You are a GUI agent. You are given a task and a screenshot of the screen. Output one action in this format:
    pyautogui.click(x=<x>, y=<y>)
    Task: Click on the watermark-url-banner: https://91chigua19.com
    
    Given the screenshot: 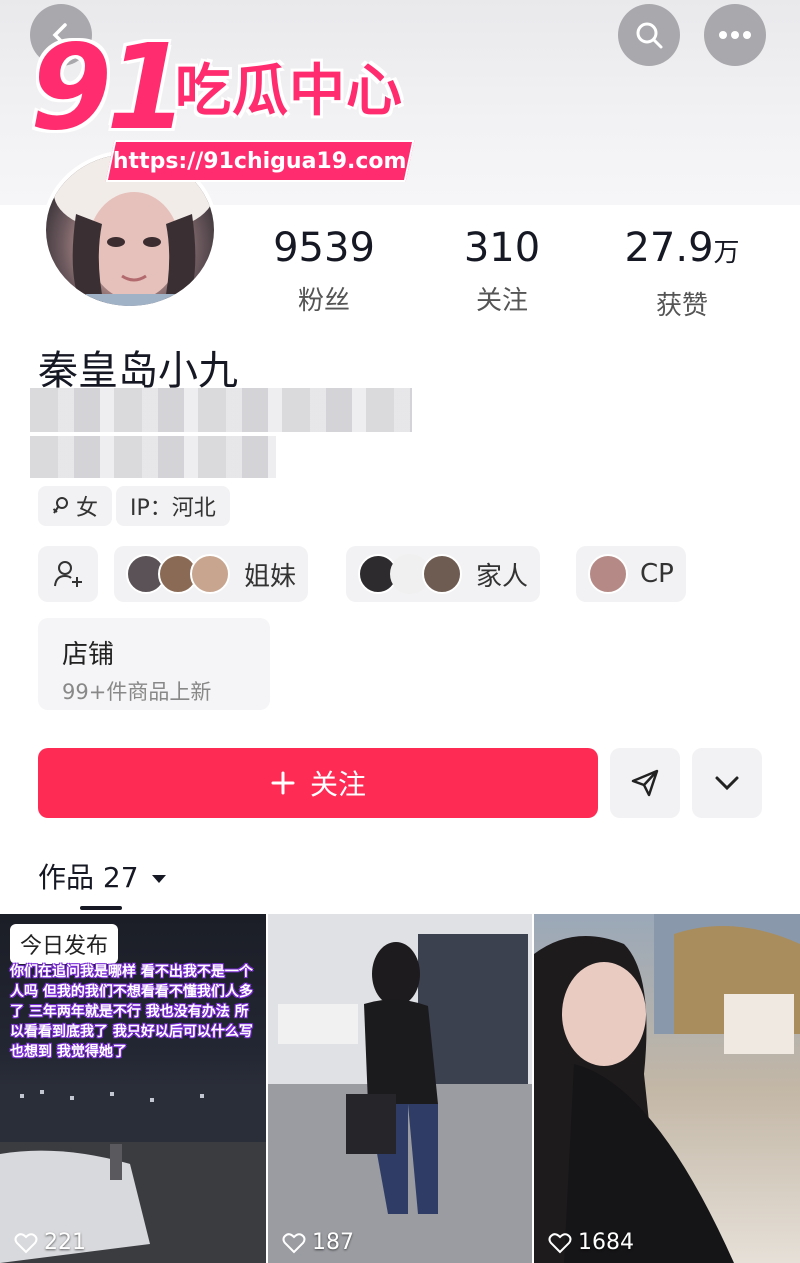 What is the action you would take?
    pyautogui.click(x=260, y=161)
    